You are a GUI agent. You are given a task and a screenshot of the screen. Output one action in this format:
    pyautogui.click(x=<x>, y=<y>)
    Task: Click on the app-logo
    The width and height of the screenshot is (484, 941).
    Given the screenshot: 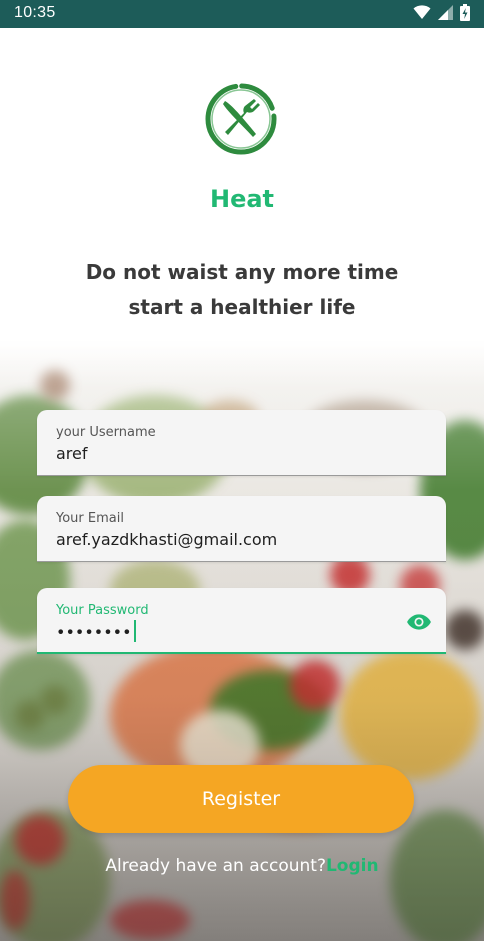 What is the action you would take?
    pyautogui.click(x=241, y=119)
    